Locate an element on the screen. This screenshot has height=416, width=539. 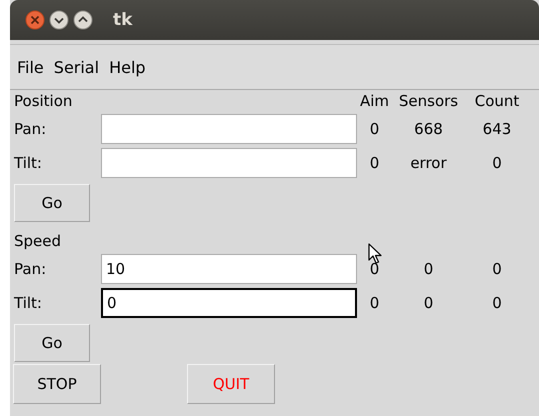
count-value: 643 is located at coordinates (497, 129).